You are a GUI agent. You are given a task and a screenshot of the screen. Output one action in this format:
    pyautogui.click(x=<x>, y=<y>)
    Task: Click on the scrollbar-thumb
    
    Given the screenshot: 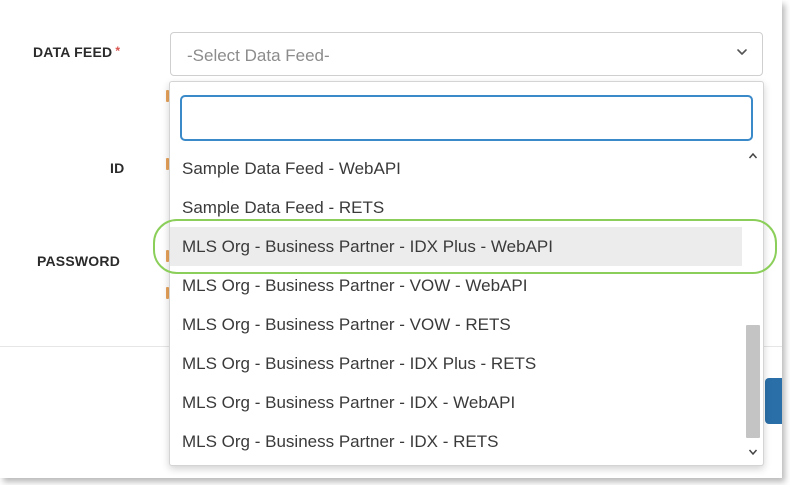 What is the action you would take?
    pyautogui.click(x=753, y=381)
    